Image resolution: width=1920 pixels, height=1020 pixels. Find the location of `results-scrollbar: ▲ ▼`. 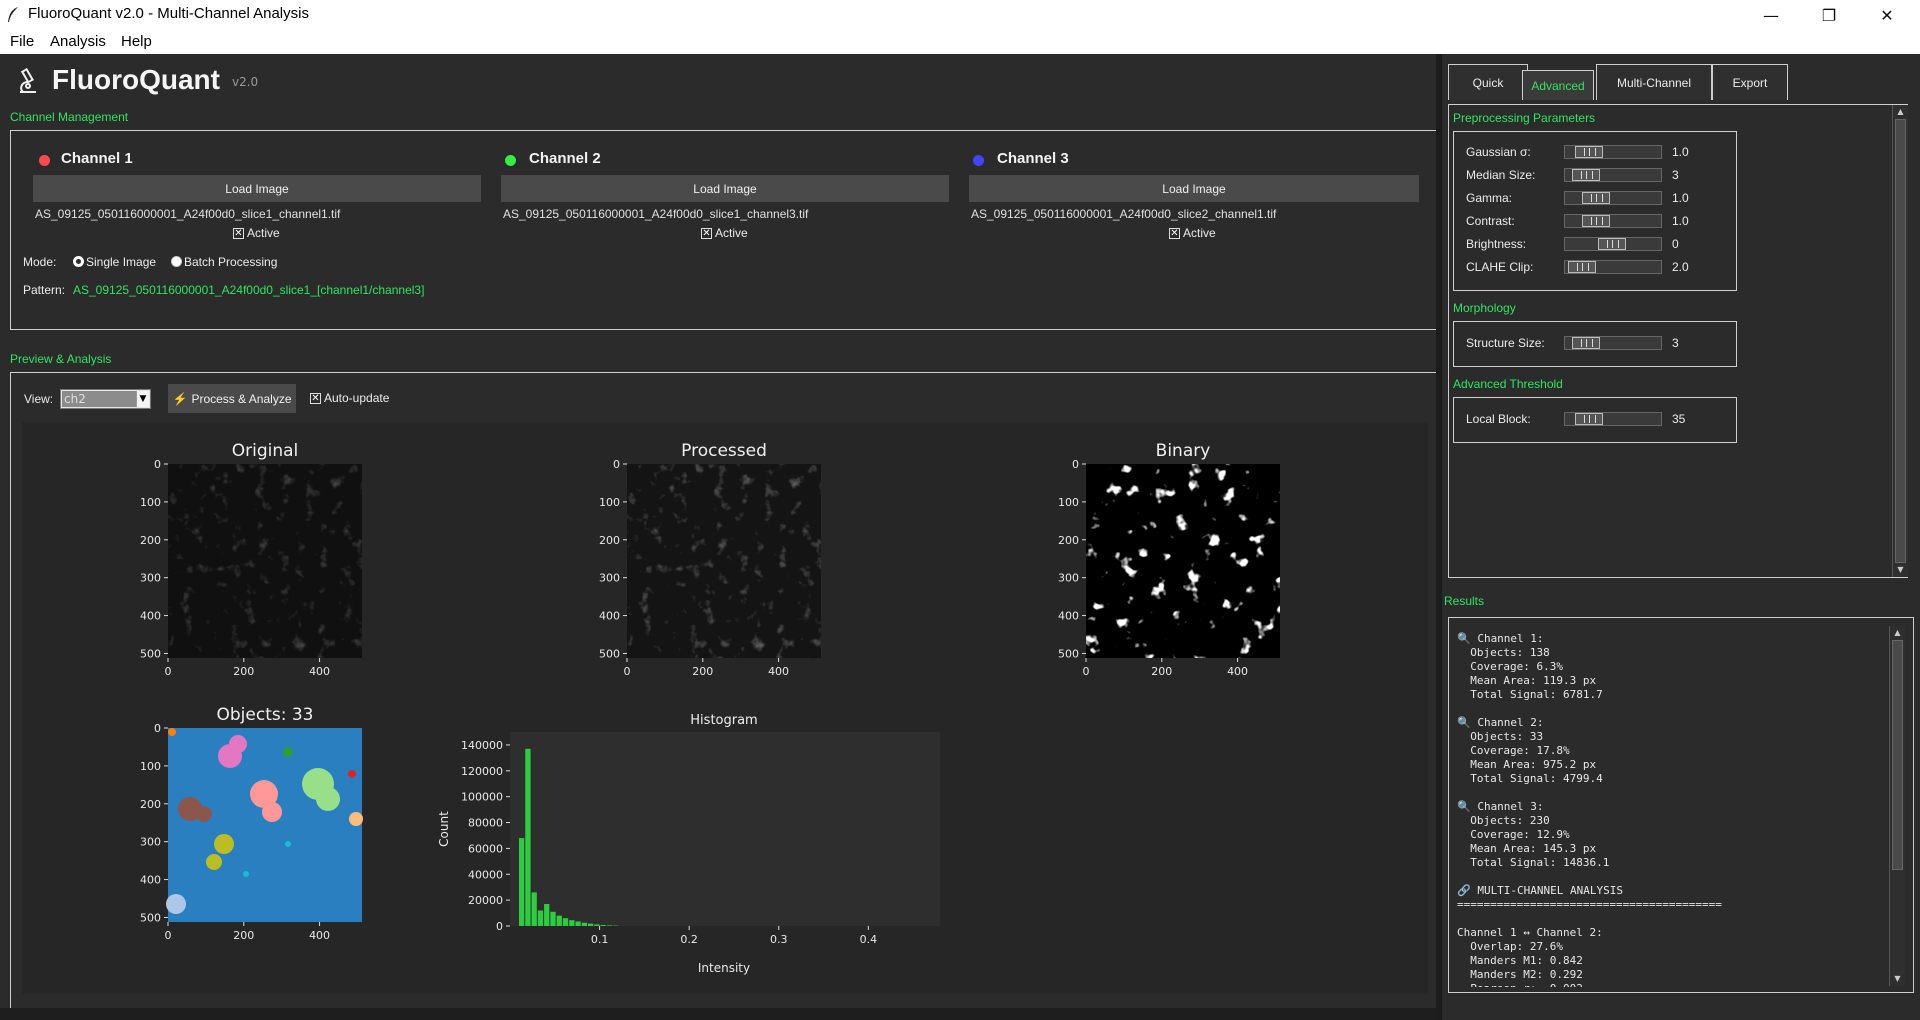

results-scrollbar: ▲ ▼ is located at coordinates (1897, 806).